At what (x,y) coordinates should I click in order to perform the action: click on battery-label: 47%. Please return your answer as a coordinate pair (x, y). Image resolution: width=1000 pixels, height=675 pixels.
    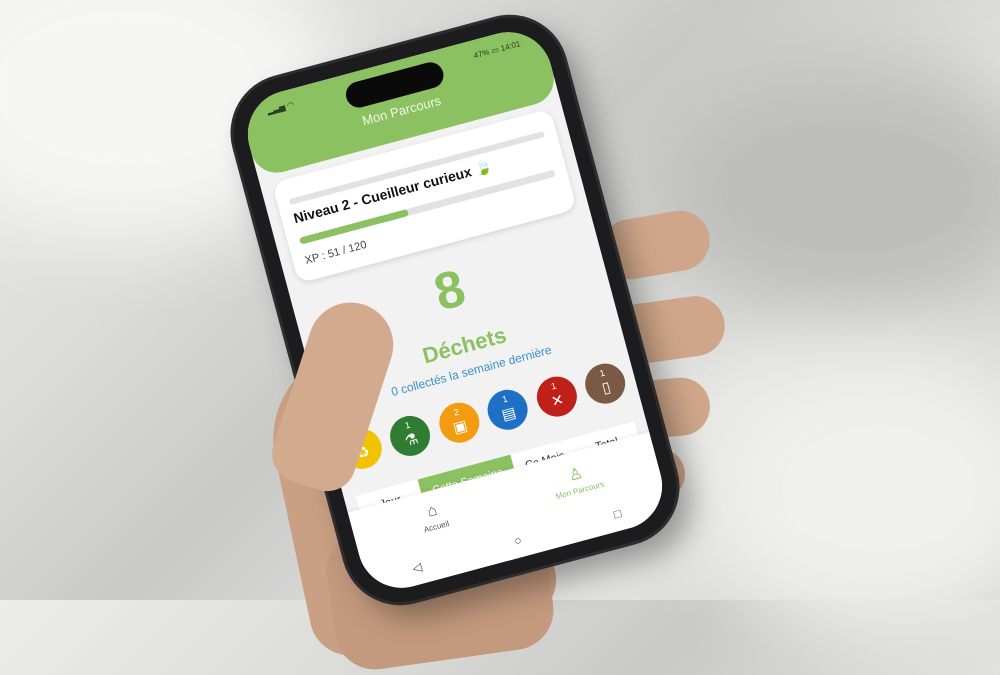
    Looking at the image, I should click on (481, 53).